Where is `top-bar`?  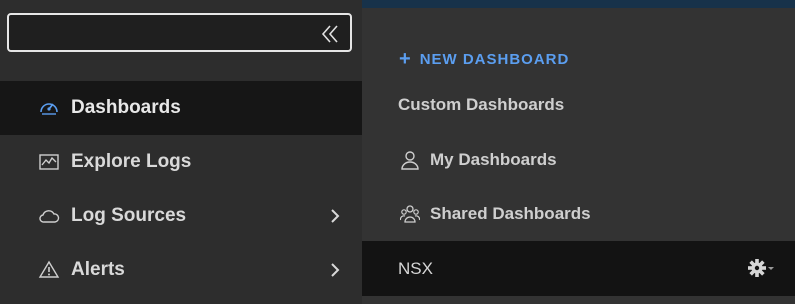 top-bar is located at coordinates (578, 4).